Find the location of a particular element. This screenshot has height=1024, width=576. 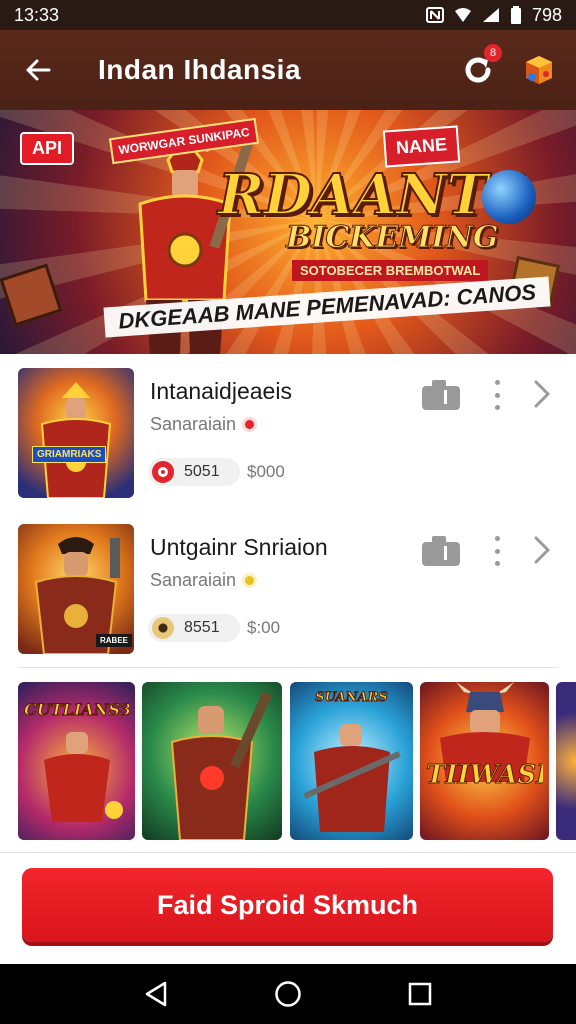

primary-cta-button: Faid Sproid Skmuch is located at coordinates (287, 905).